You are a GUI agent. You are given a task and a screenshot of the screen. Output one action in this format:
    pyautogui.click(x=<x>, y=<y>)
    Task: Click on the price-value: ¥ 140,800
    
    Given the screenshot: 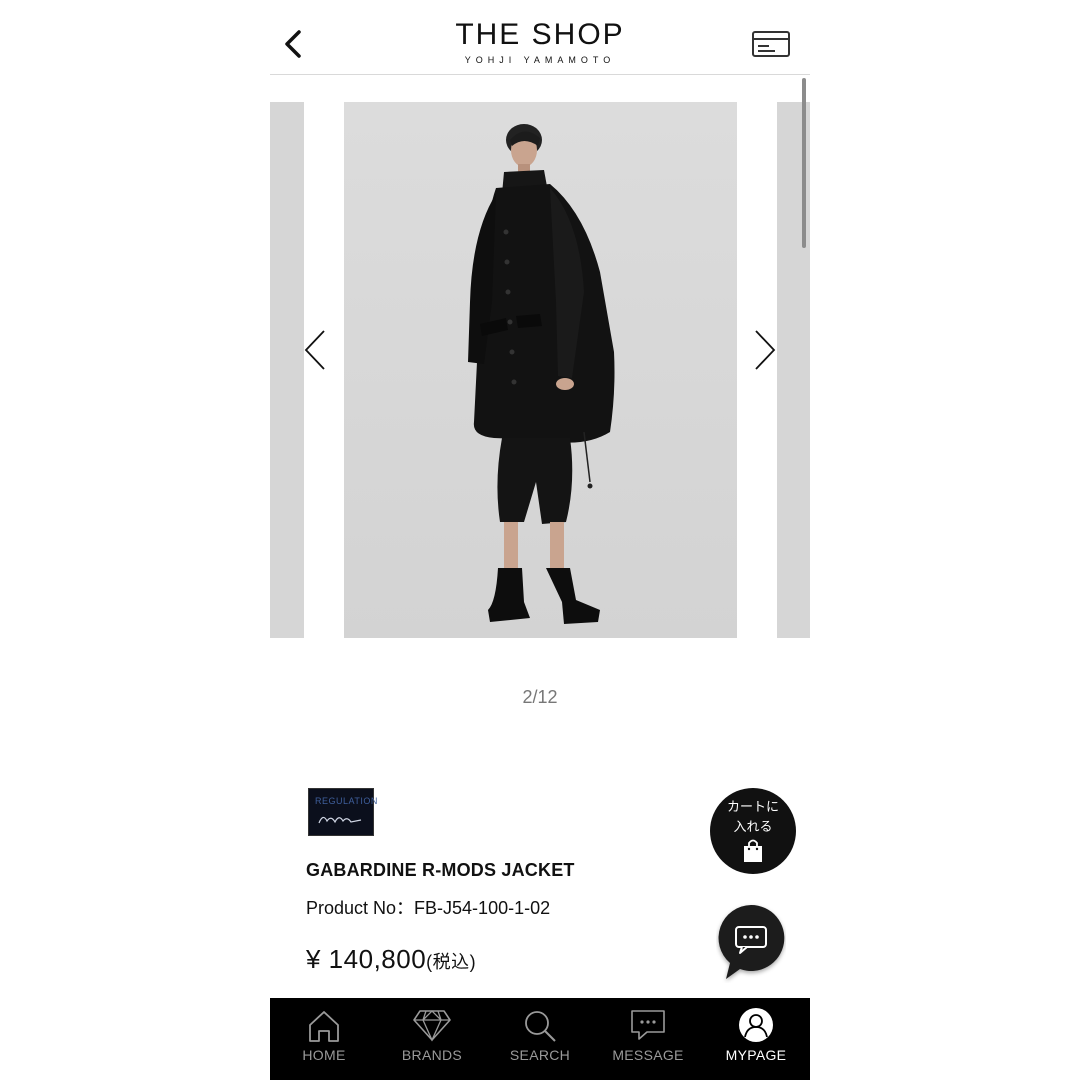 What is the action you would take?
    pyautogui.click(x=366, y=959)
    